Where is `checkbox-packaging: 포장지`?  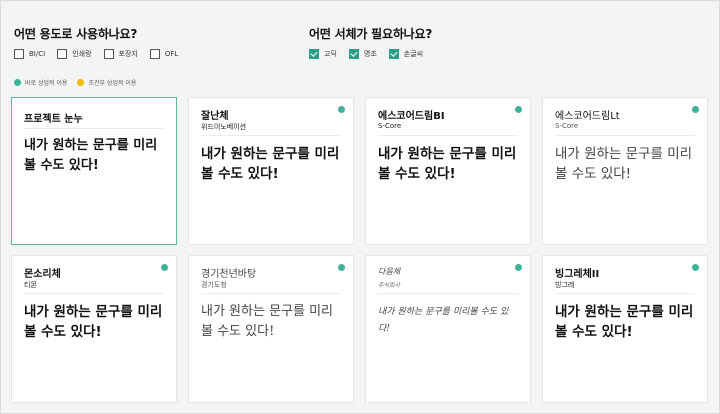 checkbox-packaging: 포장지 is located at coordinates (120, 54).